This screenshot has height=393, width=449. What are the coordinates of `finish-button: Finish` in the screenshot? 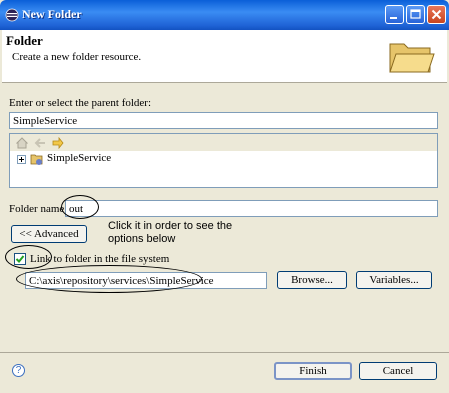 It's located at (313, 371).